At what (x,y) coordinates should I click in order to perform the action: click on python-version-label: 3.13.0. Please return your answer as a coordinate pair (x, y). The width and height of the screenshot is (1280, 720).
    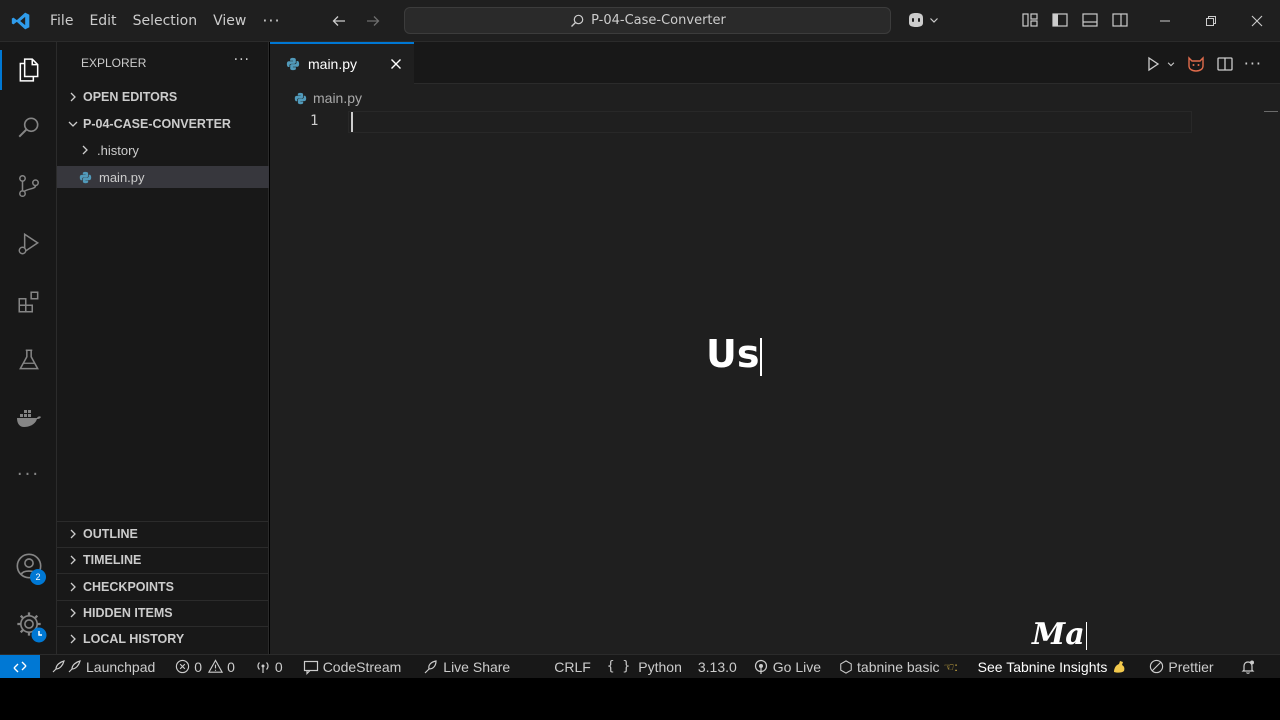
    Looking at the image, I should click on (717, 666).